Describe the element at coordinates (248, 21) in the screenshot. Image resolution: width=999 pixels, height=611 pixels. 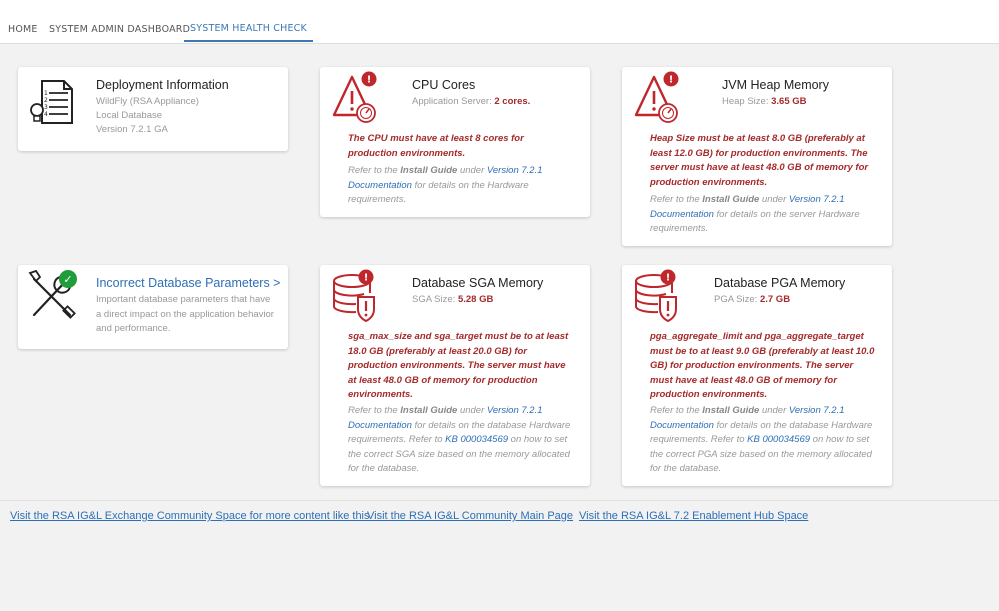
I see `tab-system-health-check: SYSTEM HEALTH CHECK` at that location.